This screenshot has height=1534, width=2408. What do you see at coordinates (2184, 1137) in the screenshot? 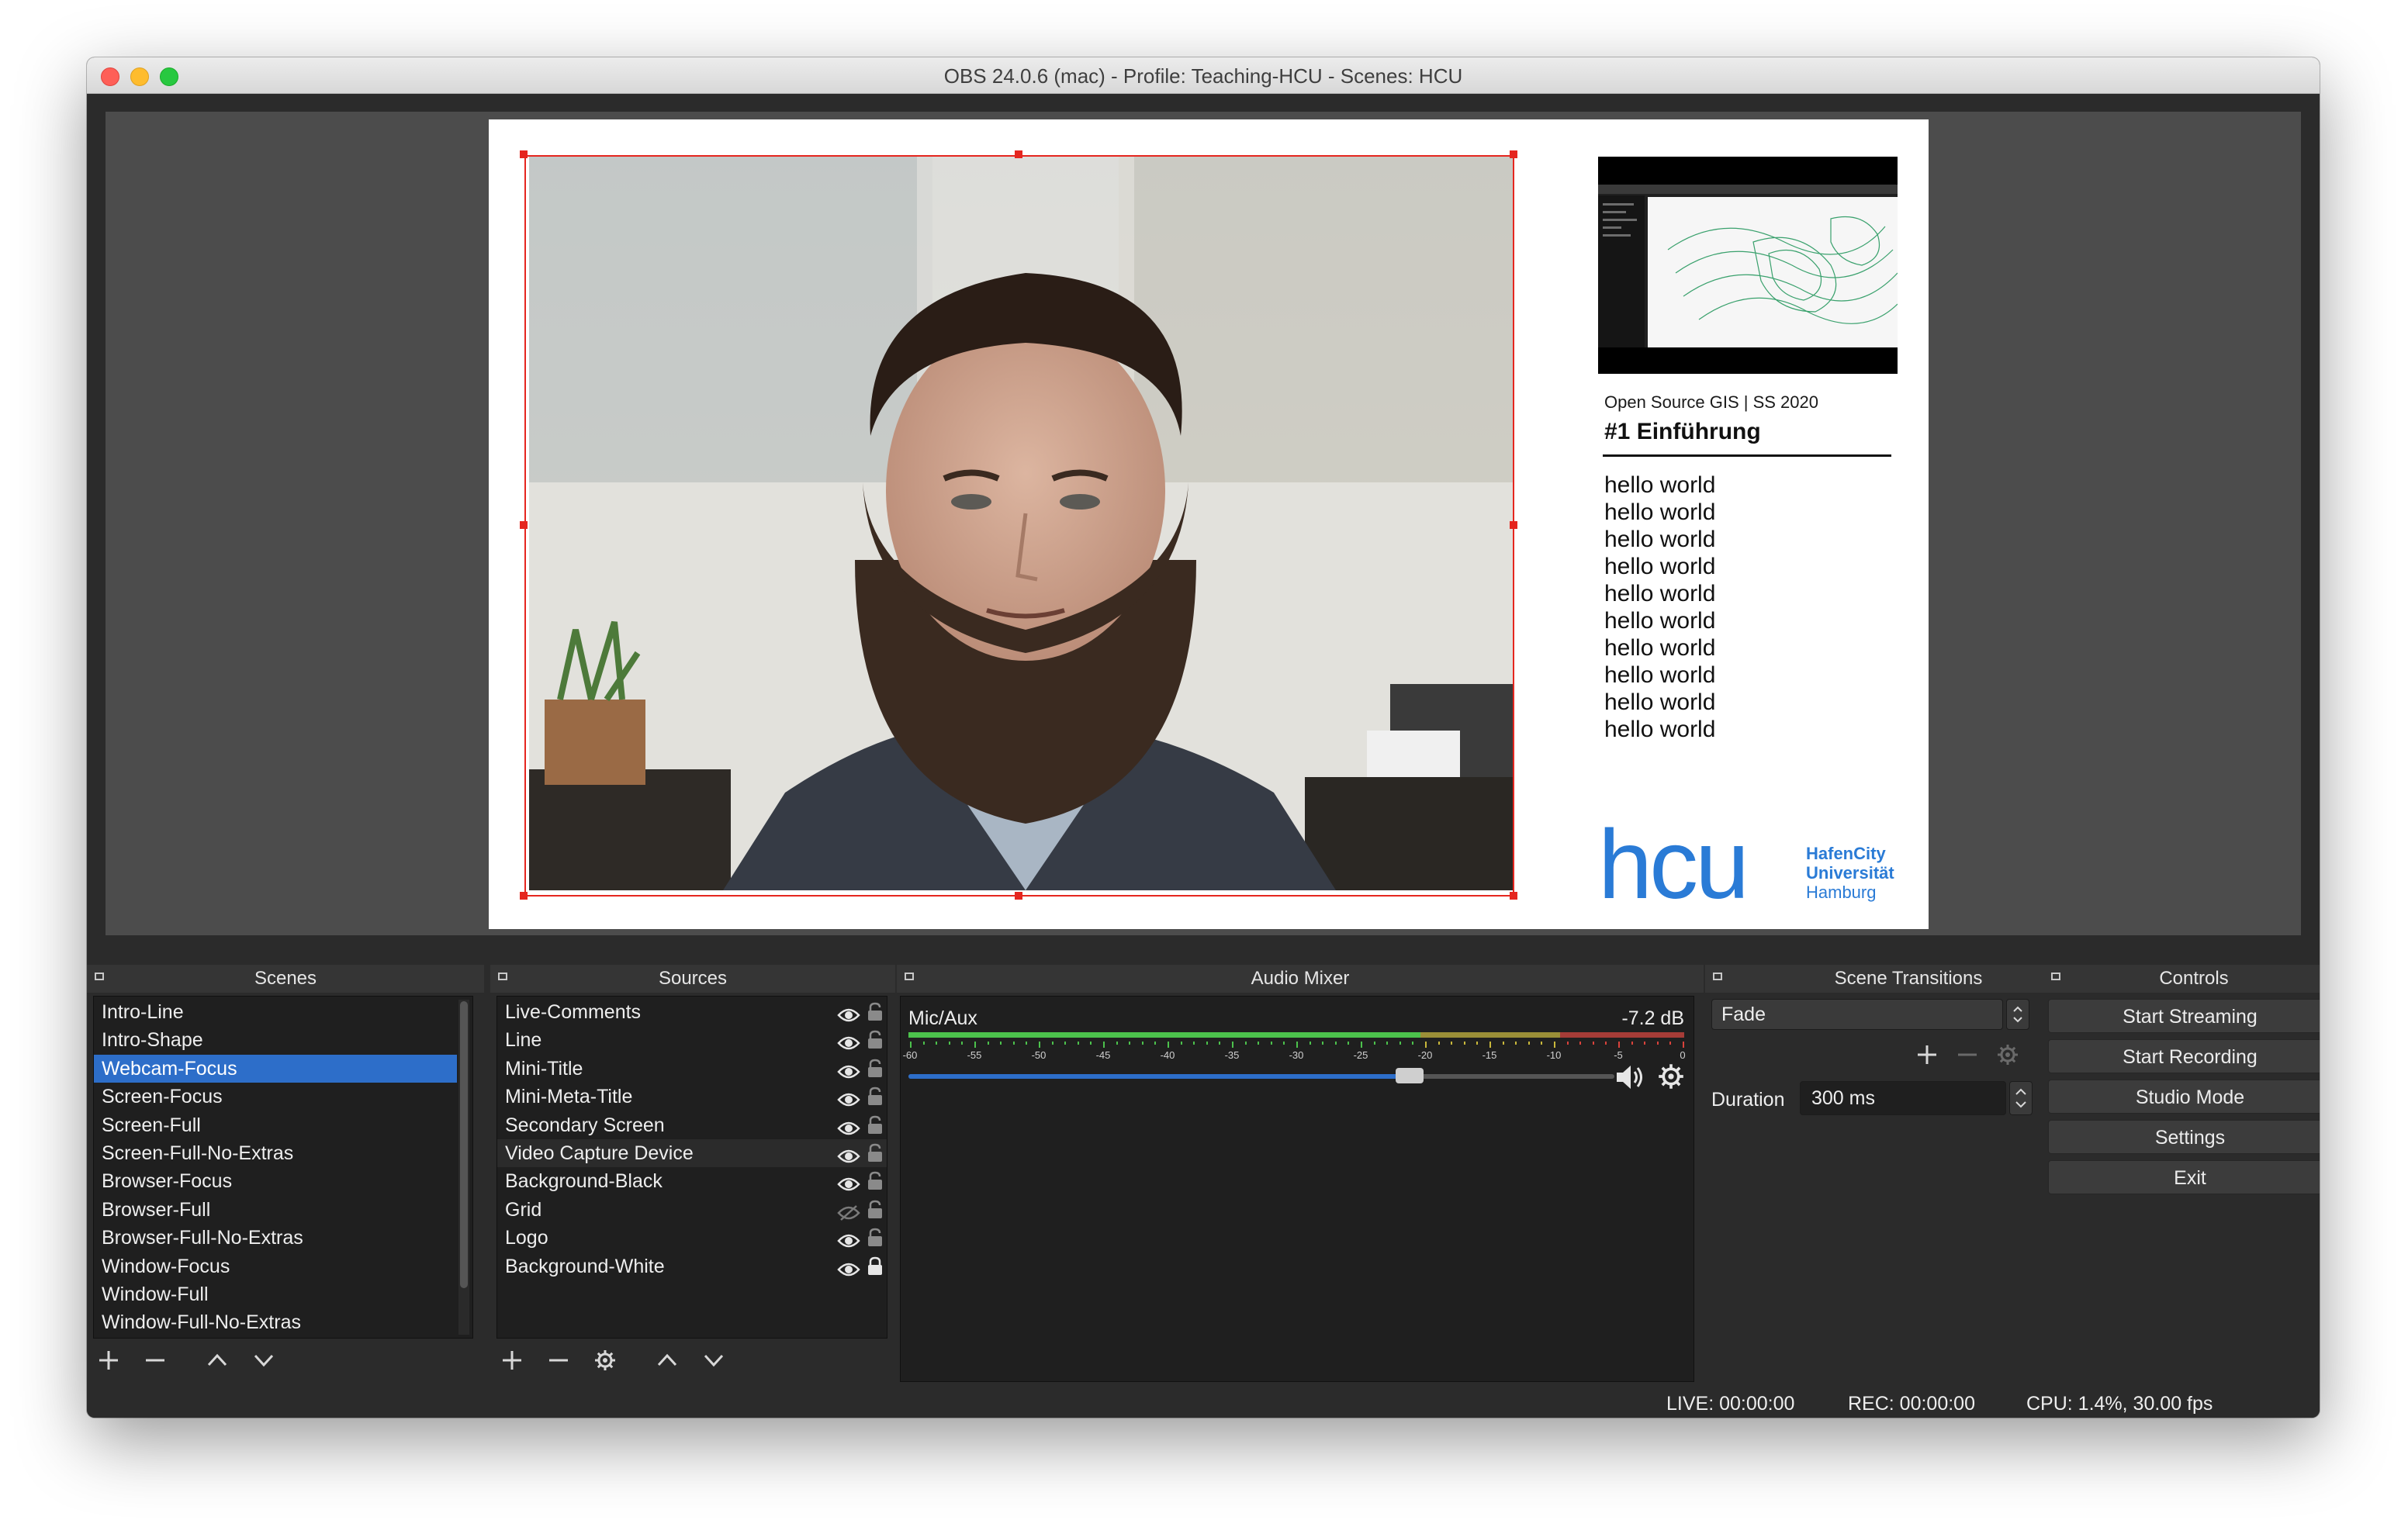
I see `settings-button: Settings` at bounding box center [2184, 1137].